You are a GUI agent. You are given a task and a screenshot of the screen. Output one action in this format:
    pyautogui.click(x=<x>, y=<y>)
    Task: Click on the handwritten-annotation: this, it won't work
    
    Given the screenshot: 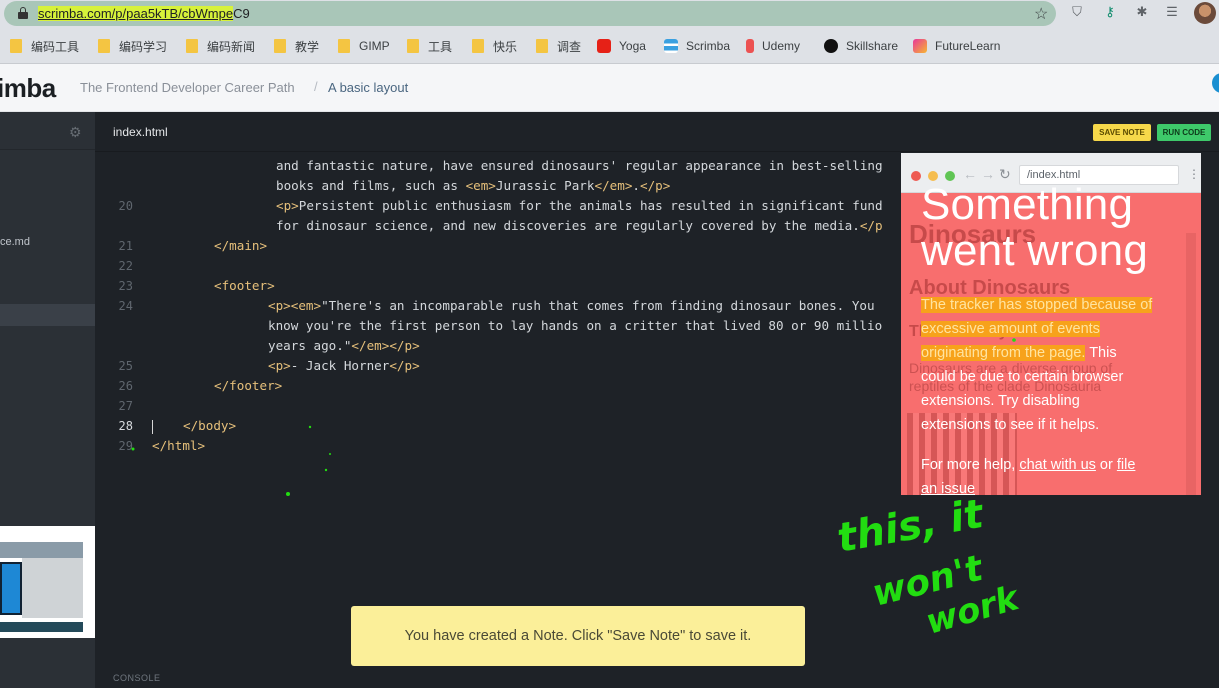 What is the action you would take?
    pyautogui.click(x=930, y=571)
    